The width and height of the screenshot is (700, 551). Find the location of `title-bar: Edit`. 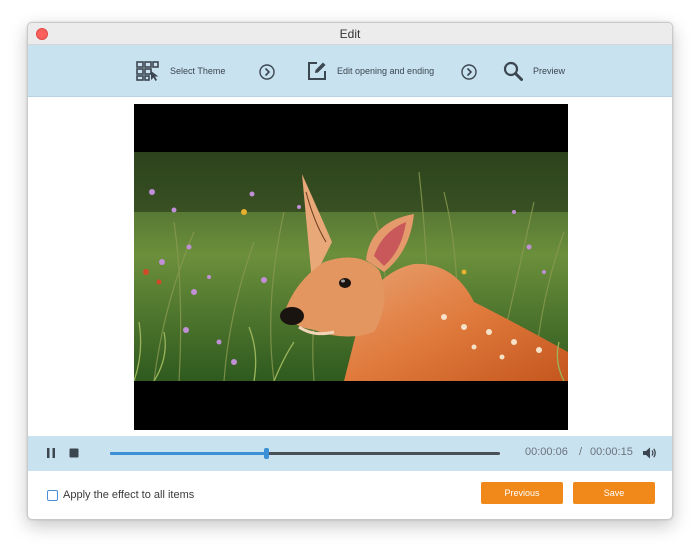

title-bar: Edit is located at coordinates (350, 34).